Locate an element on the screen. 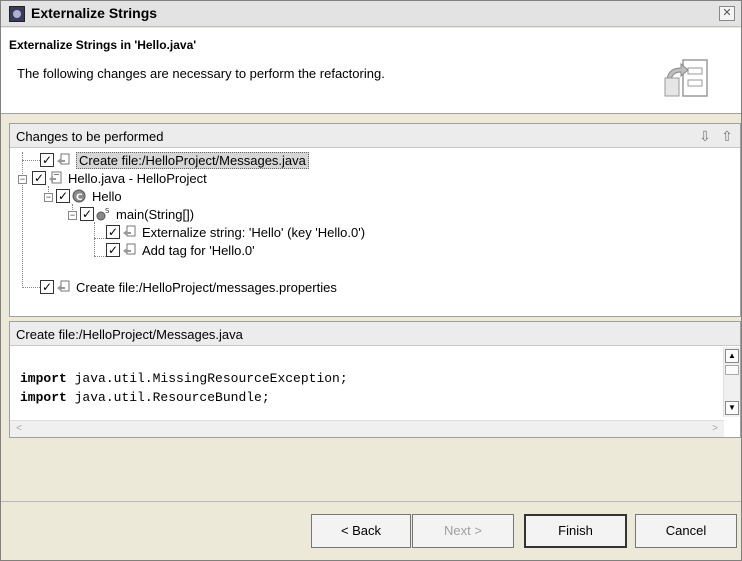 The image size is (742, 561). close-button: ✕ is located at coordinates (727, 13).